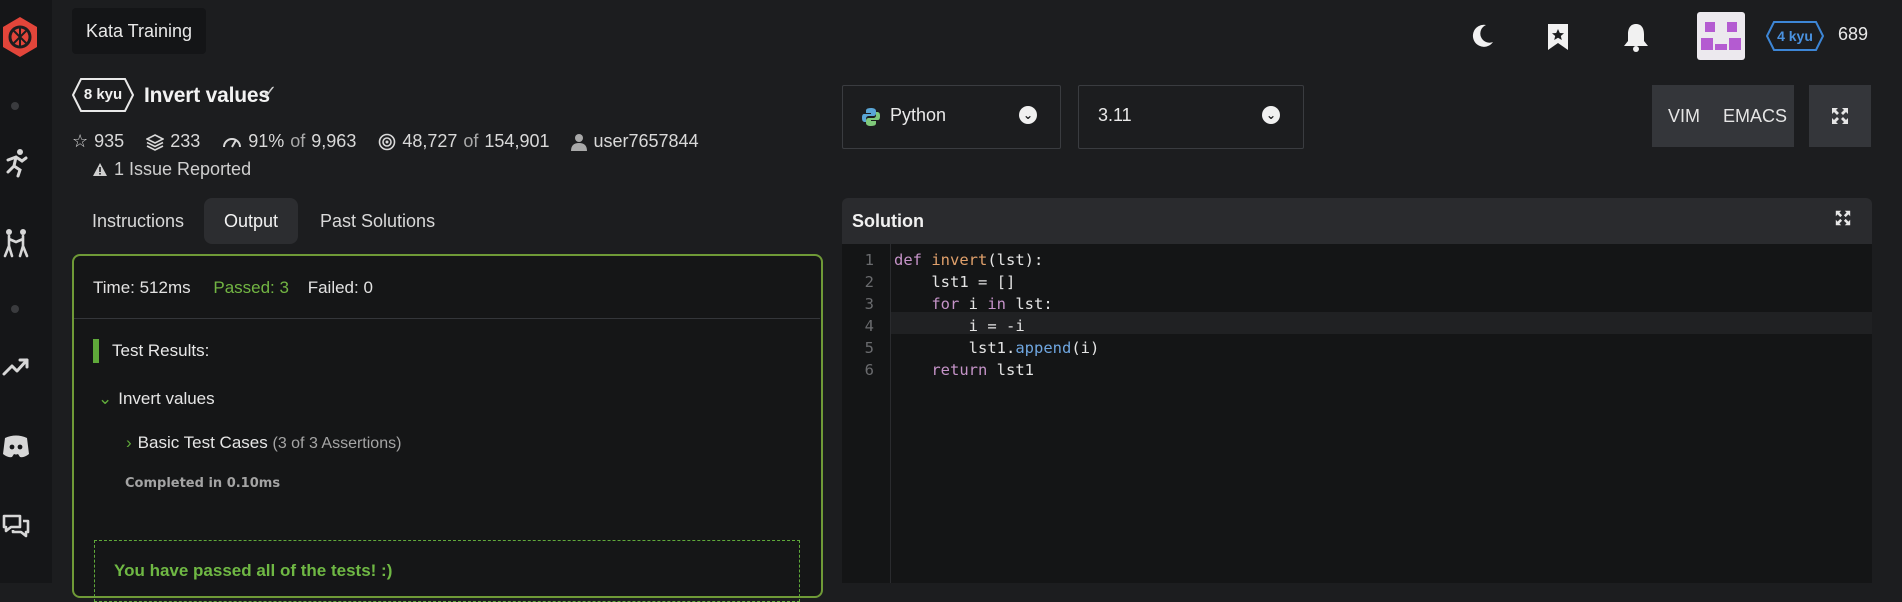 This screenshot has width=1902, height=602. I want to click on gauge-icon, so click(232, 142).